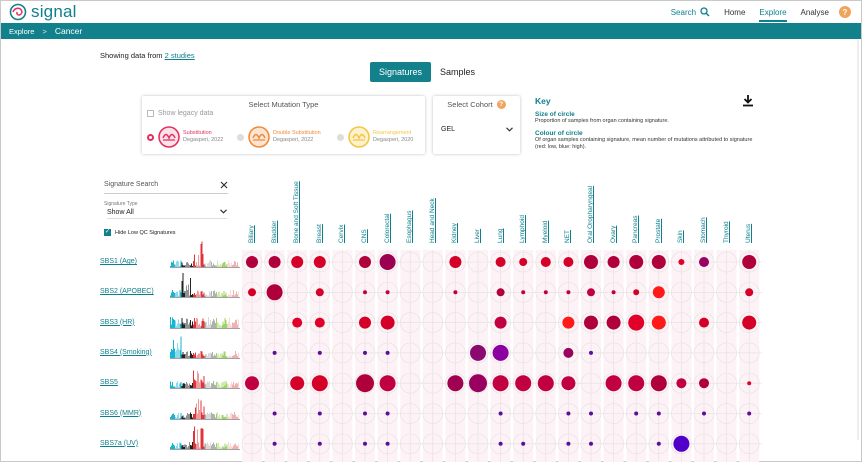 Image resolution: width=862 pixels, height=462 pixels. What do you see at coordinates (703, 230) in the screenshot?
I see `organ-column-label: Stomach` at bounding box center [703, 230].